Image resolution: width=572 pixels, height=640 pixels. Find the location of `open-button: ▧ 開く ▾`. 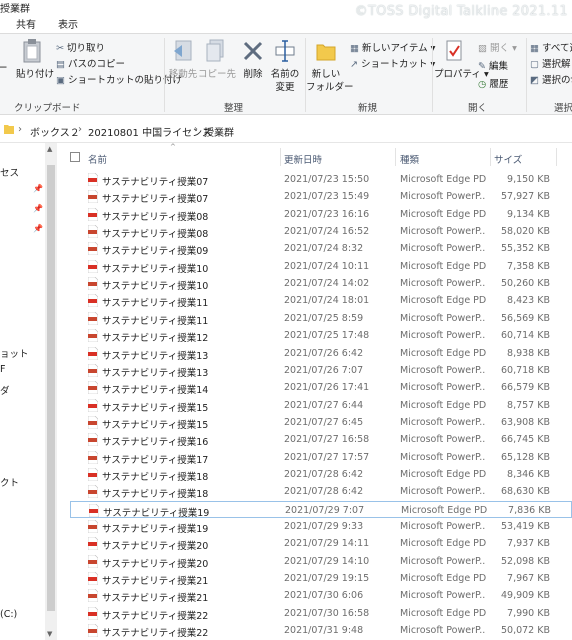

open-button: ▧ 開く ▾ is located at coordinates (497, 47).